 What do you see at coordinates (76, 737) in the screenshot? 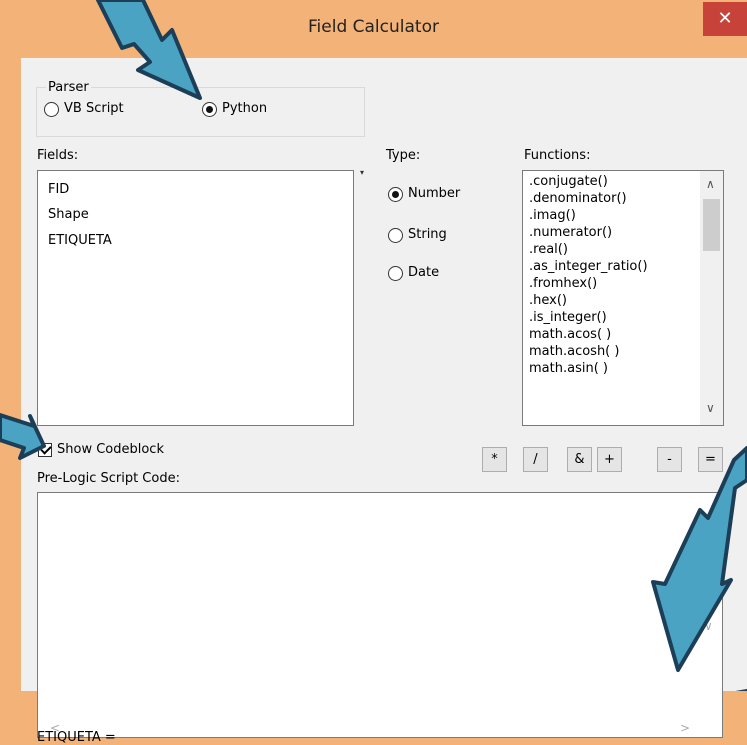
I see `expression-label: ETIQUETA =` at bounding box center [76, 737].